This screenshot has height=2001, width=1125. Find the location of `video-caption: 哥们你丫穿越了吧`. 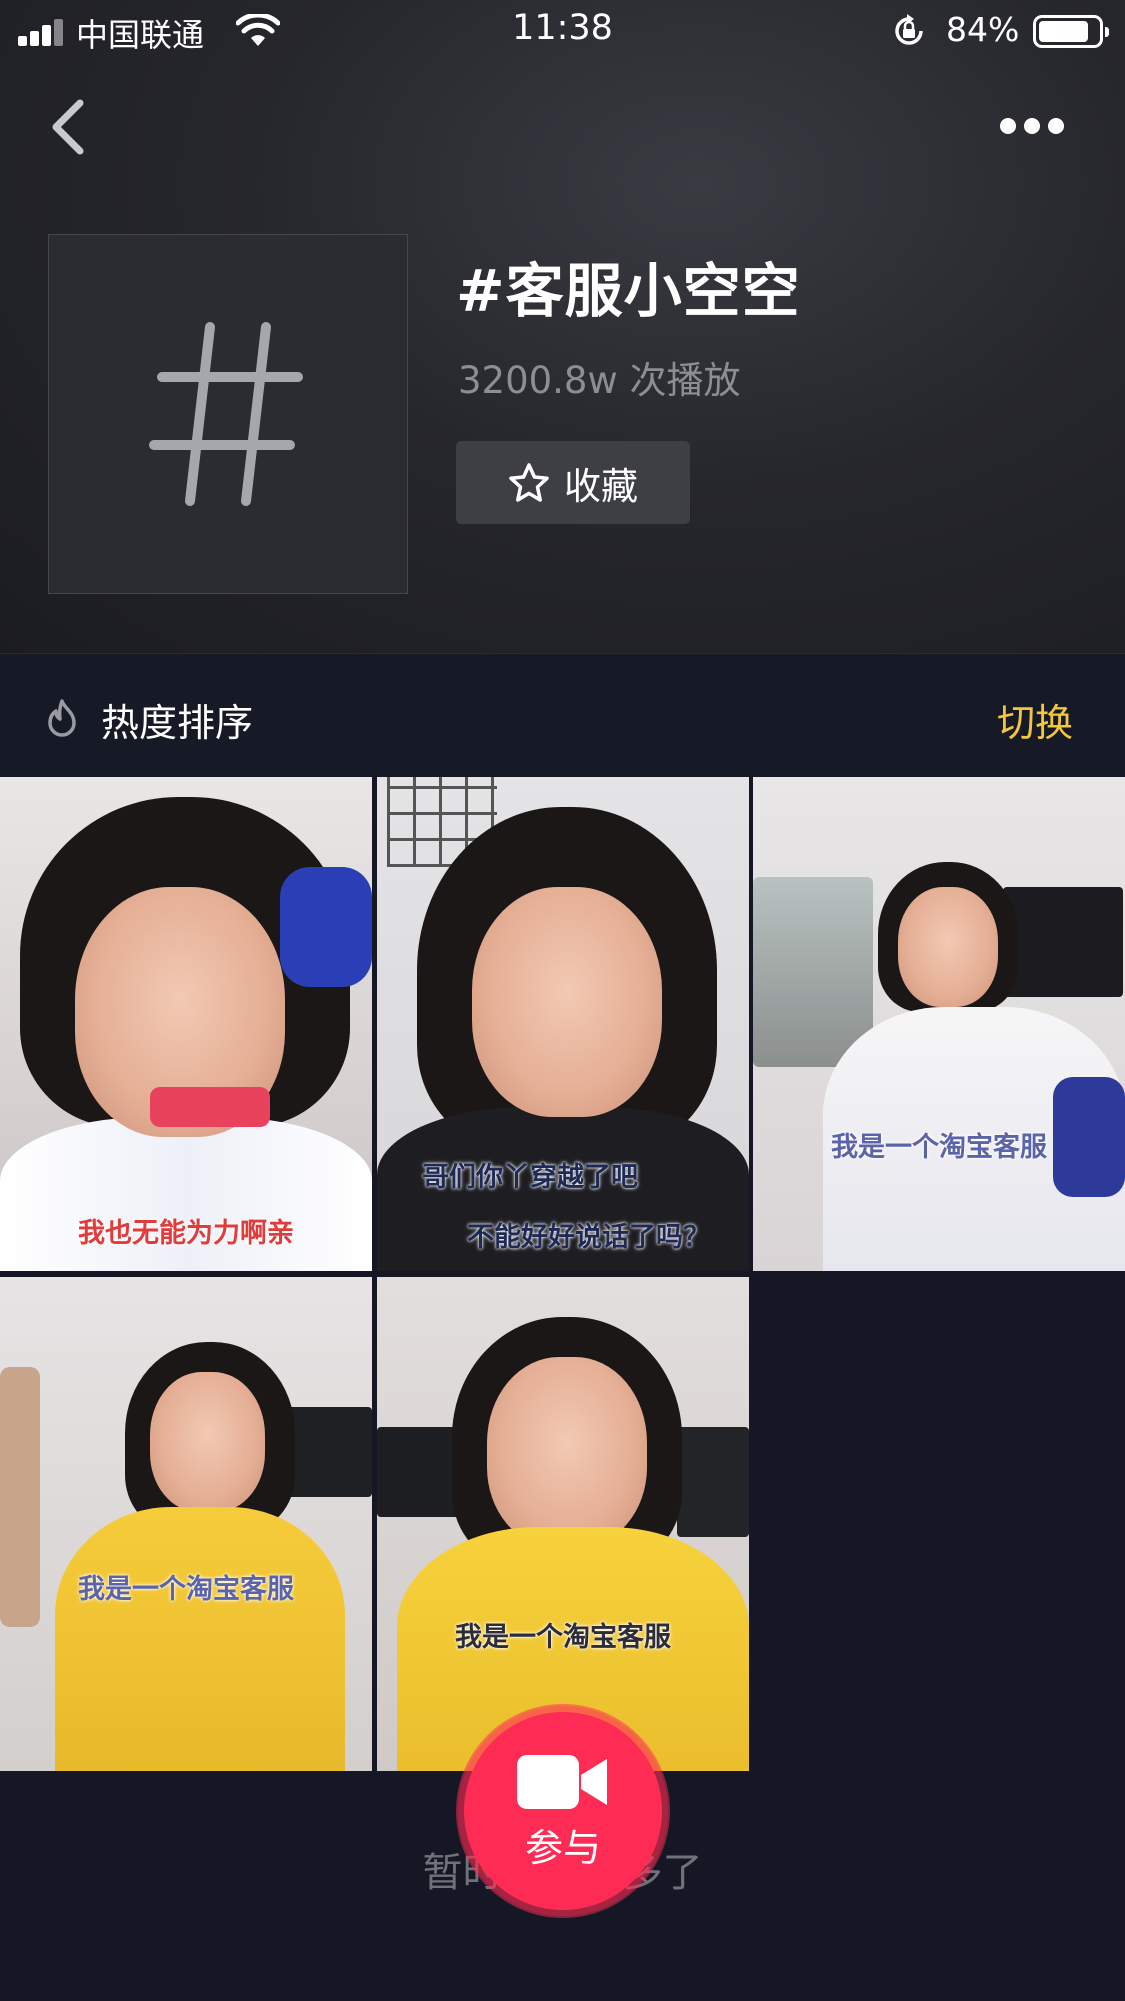

video-caption: 哥们你丫穿越了吧 is located at coordinates (530, 1177).